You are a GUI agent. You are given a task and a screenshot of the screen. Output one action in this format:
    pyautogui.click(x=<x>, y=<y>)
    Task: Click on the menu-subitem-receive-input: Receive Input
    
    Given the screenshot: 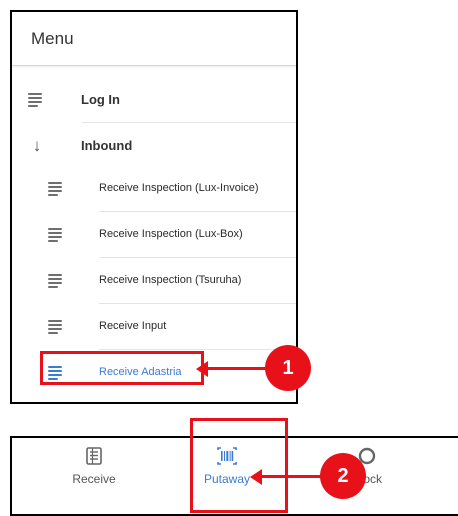 What is the action you would take?
    pyautogui.click(x=154, y=327)
    